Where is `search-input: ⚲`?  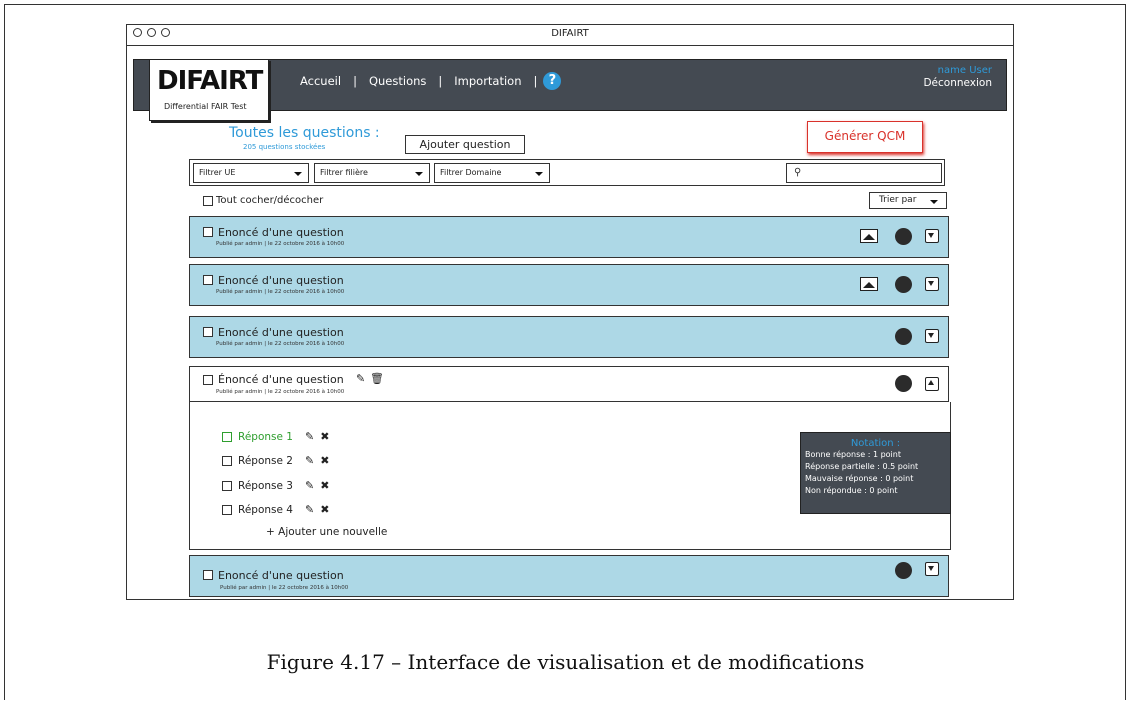
search-input: ⚲ is located at coordinates (864, 173).